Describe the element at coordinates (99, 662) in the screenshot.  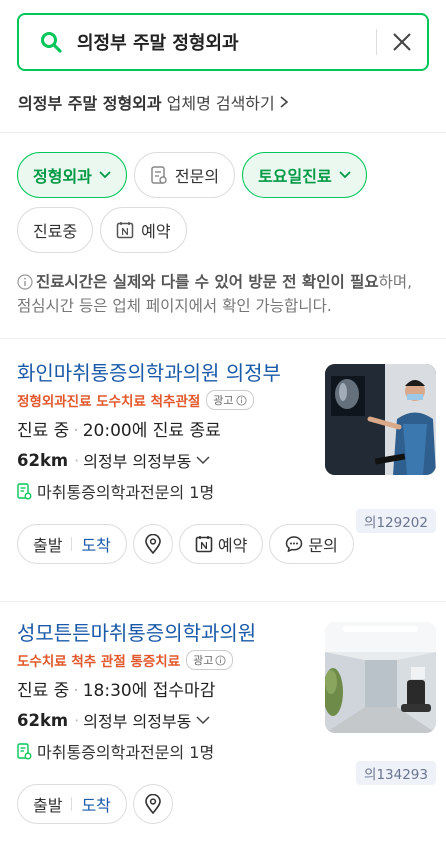
I see `tags-text: 도수치료 척추 관절 통증치료` at that location.